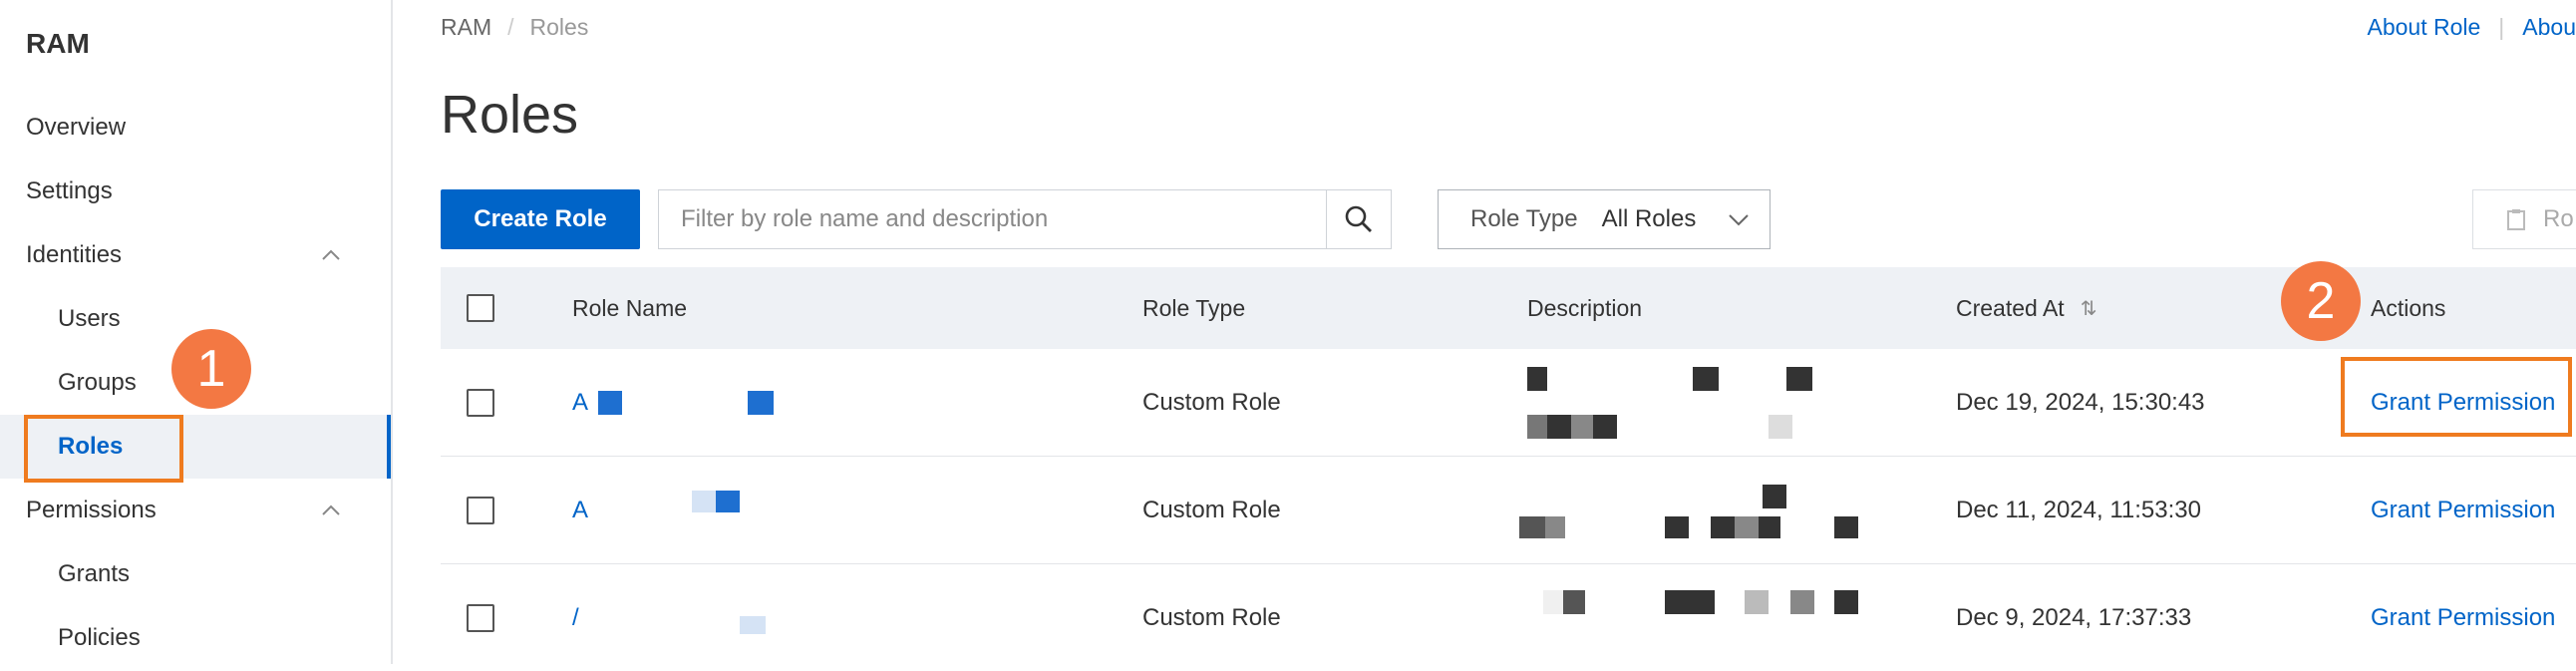 The height and width of the screenshot is (671, 2576). Describe the element at coordinates (91, 510) in the screenshot. I see `sidebar-item-label: Permissions` at that location.